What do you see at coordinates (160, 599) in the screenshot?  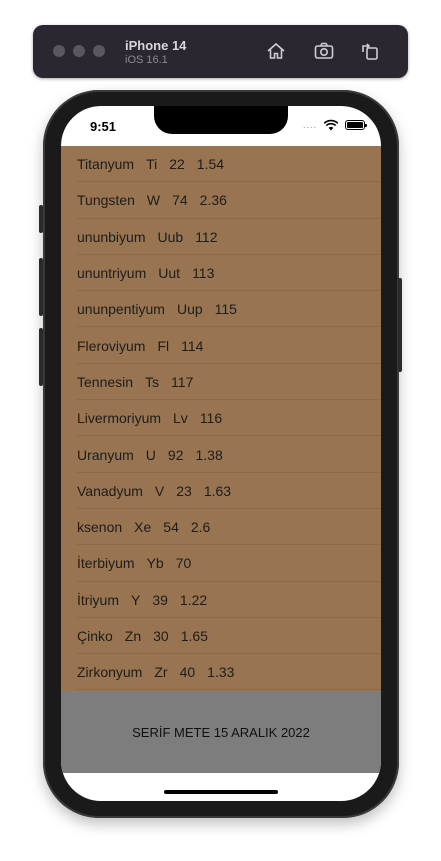 I see `atomic-number: 39` at bounding box center [160, 599].